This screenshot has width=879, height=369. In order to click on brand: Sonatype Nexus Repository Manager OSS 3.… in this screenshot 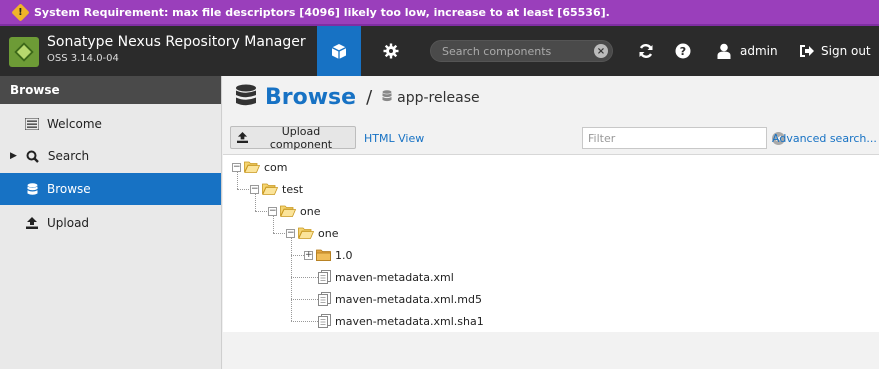, I will do `click(176, 49)`.